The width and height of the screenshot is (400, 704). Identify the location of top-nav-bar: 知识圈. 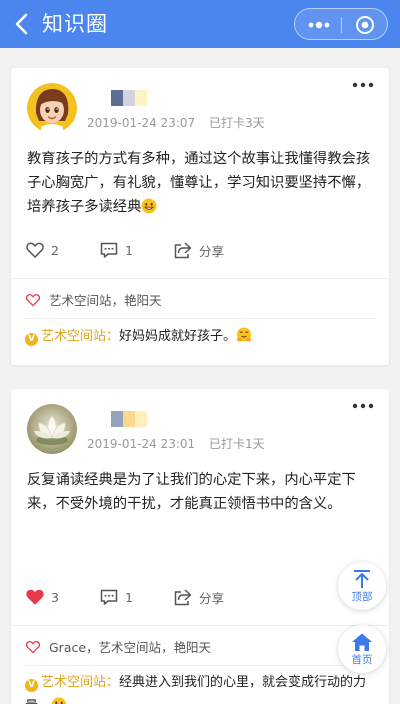
(200, 24).